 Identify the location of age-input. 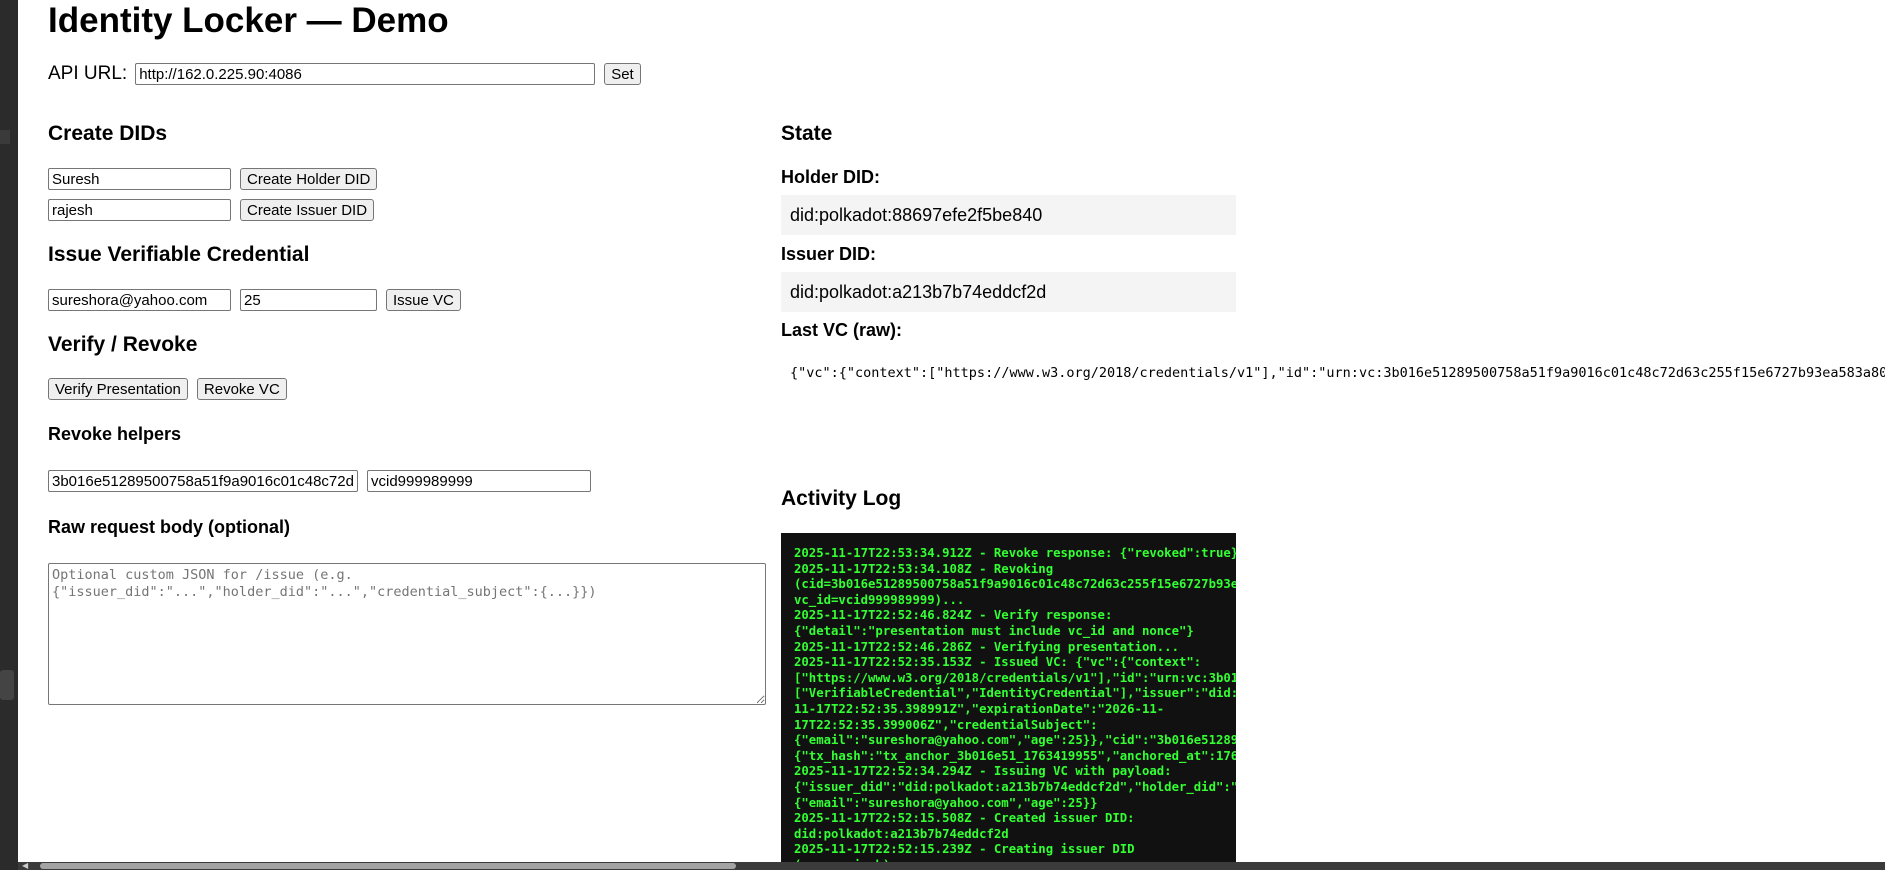
(308, 300).